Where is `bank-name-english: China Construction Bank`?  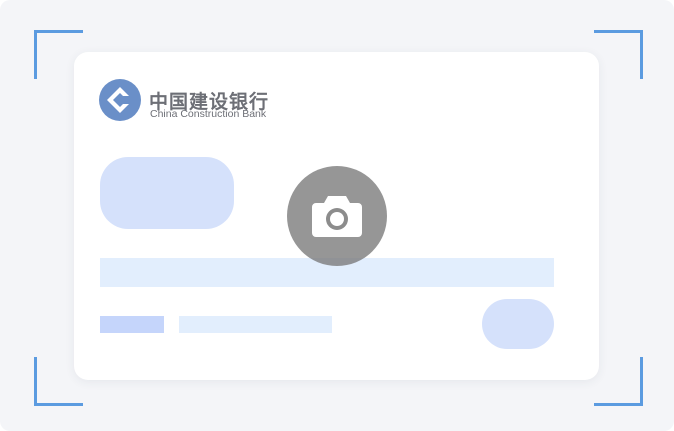 bank-name-english: China Construction Bank is located at coordinates (208, 114).